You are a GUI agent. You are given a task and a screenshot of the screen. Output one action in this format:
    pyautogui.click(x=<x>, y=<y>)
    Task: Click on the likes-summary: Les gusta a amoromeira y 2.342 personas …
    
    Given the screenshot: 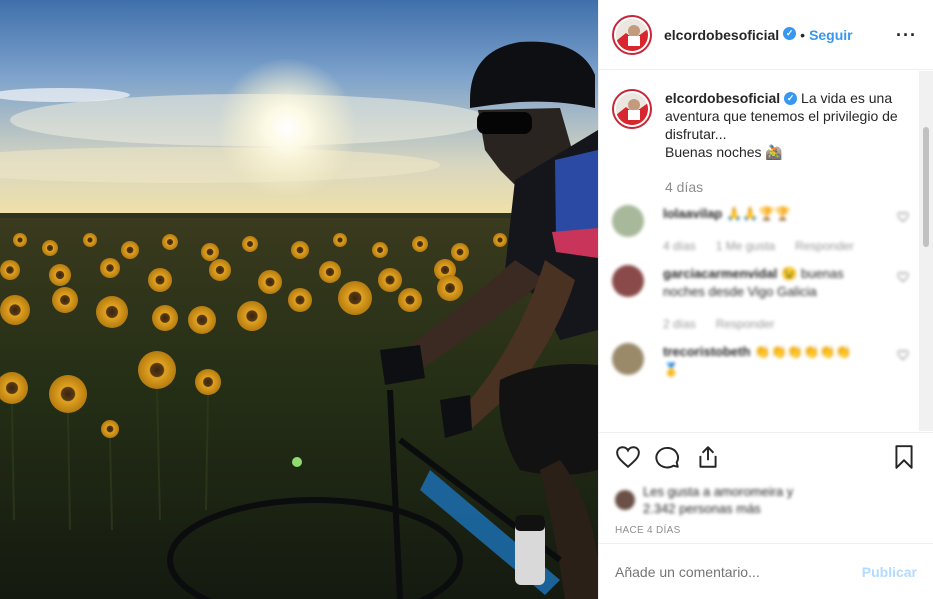 What is the action you would take?
    pyautogui.click(x=766, y=500)
    